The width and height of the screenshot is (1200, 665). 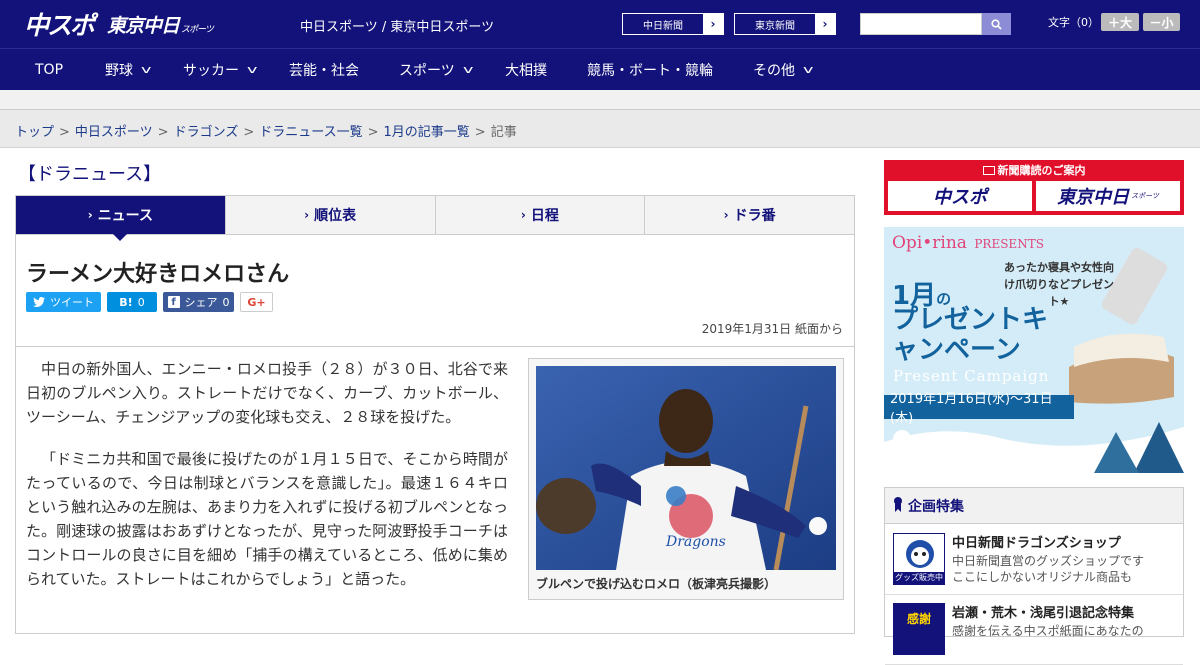 What do you see at coordinates (119, 70) in the screenshot?
I see `nav-label: 野球` at bounding box center [119, 70].